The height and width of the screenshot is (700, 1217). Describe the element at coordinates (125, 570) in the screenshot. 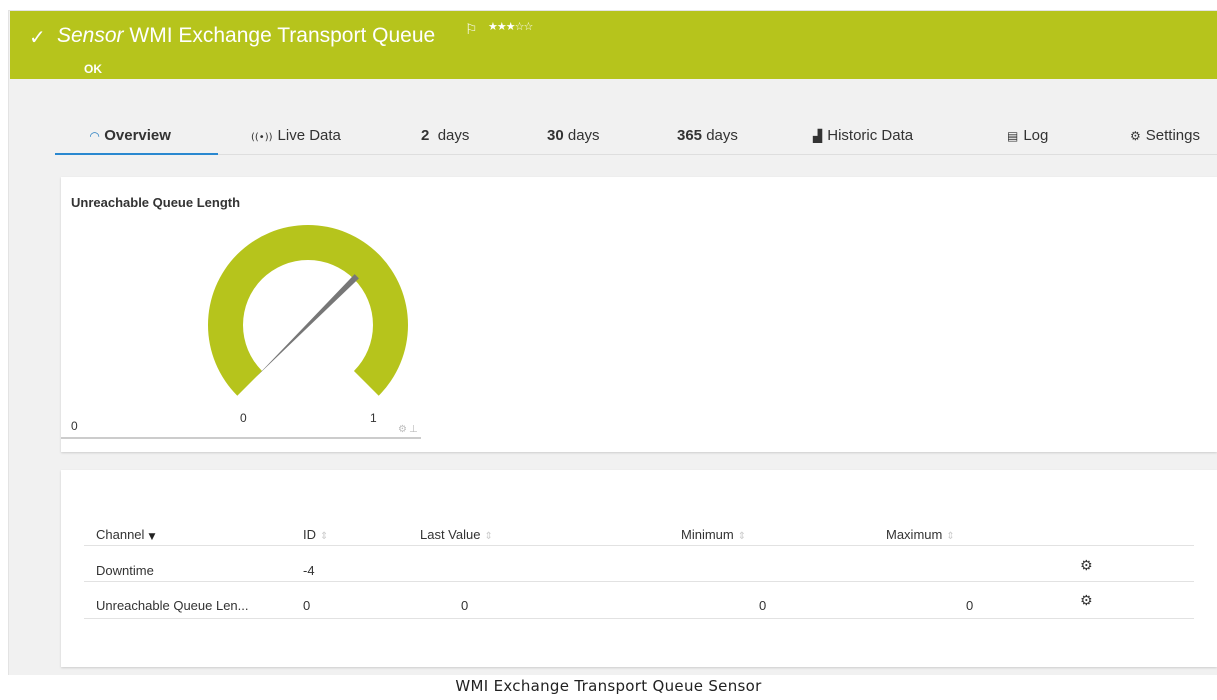

I see `row-channel: Downtime` at that location.